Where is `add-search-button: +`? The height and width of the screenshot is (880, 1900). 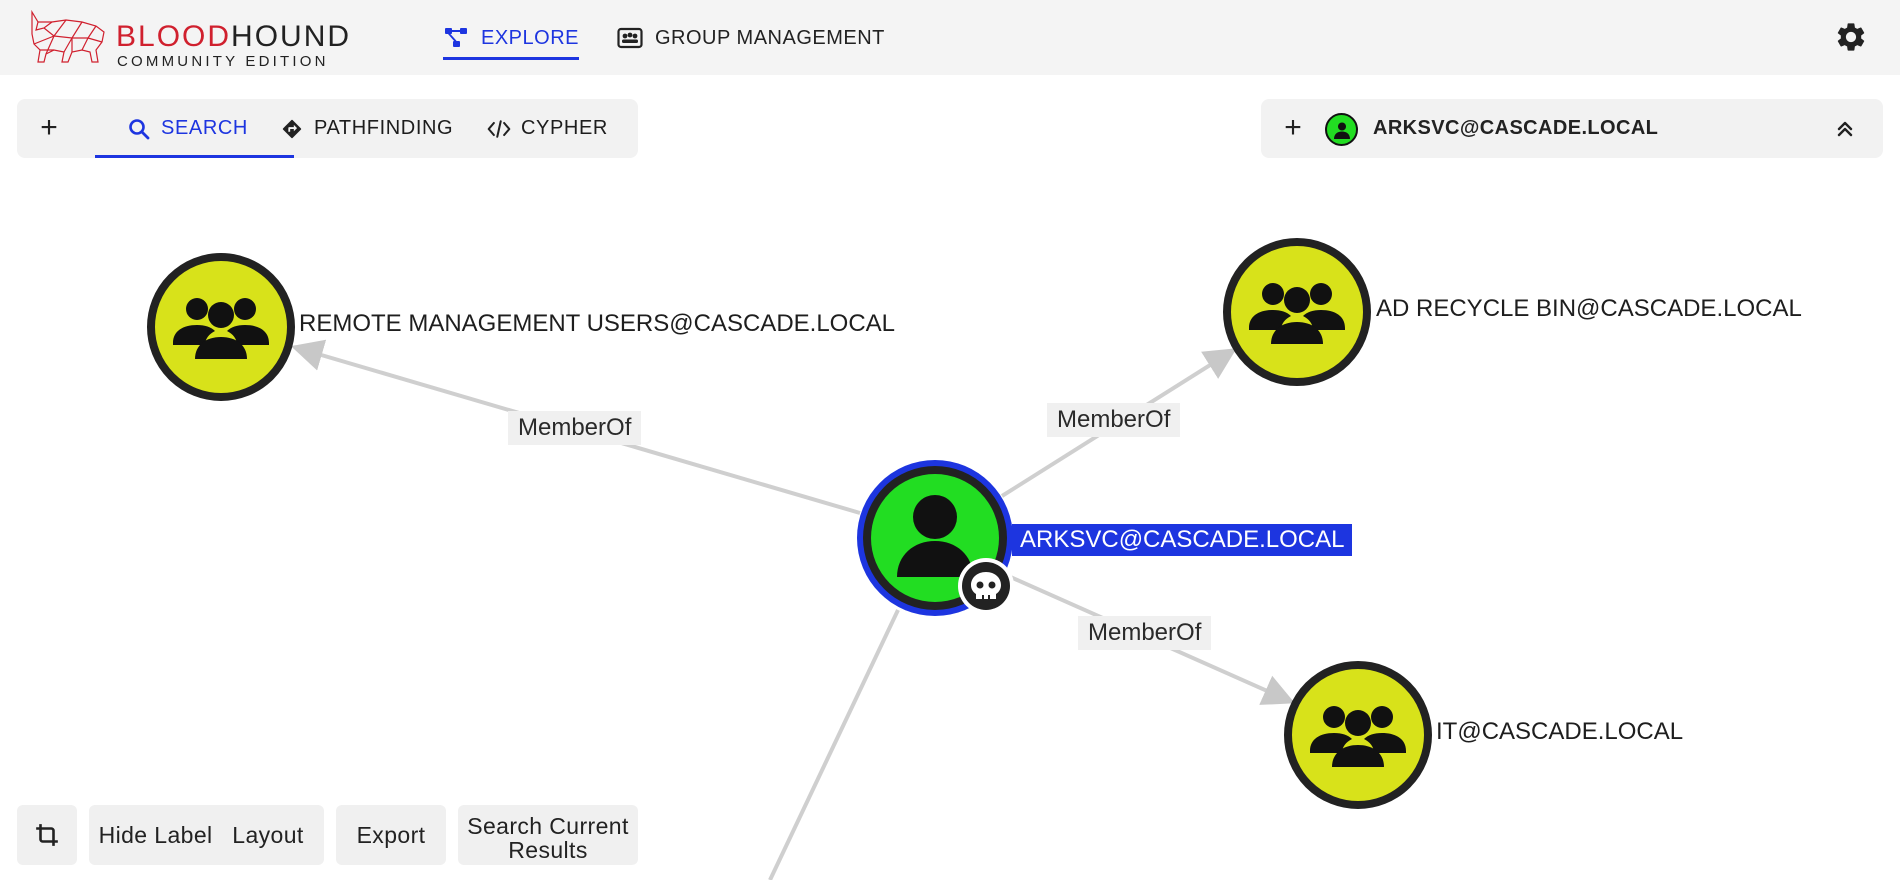
add-search-button: + is located at coordinates (49, 128).